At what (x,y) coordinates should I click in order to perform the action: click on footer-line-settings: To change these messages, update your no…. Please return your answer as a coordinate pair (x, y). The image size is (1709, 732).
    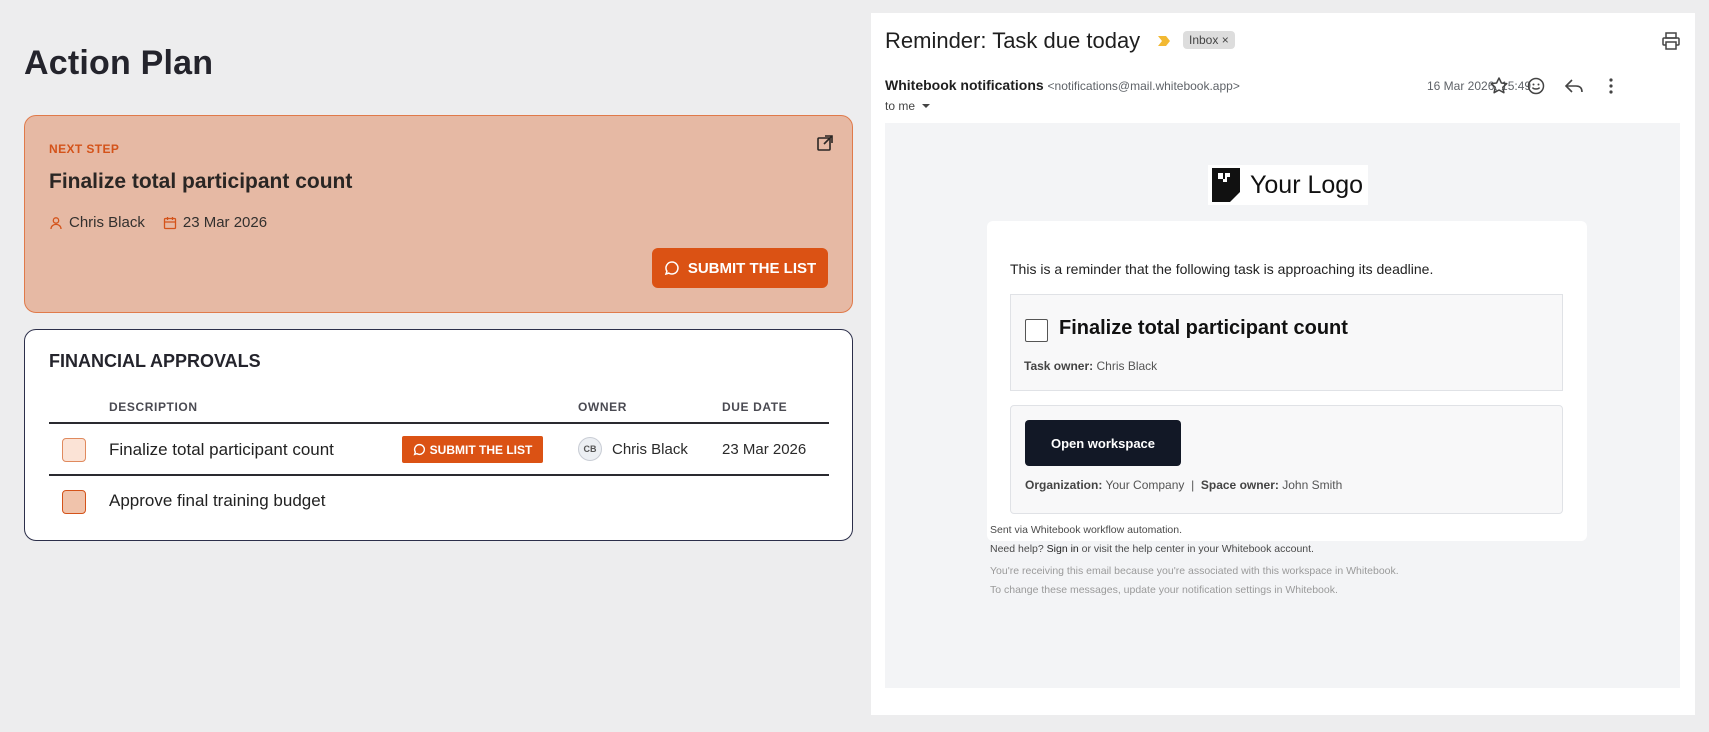
    Looking at the image, I should click on (1164, 590).